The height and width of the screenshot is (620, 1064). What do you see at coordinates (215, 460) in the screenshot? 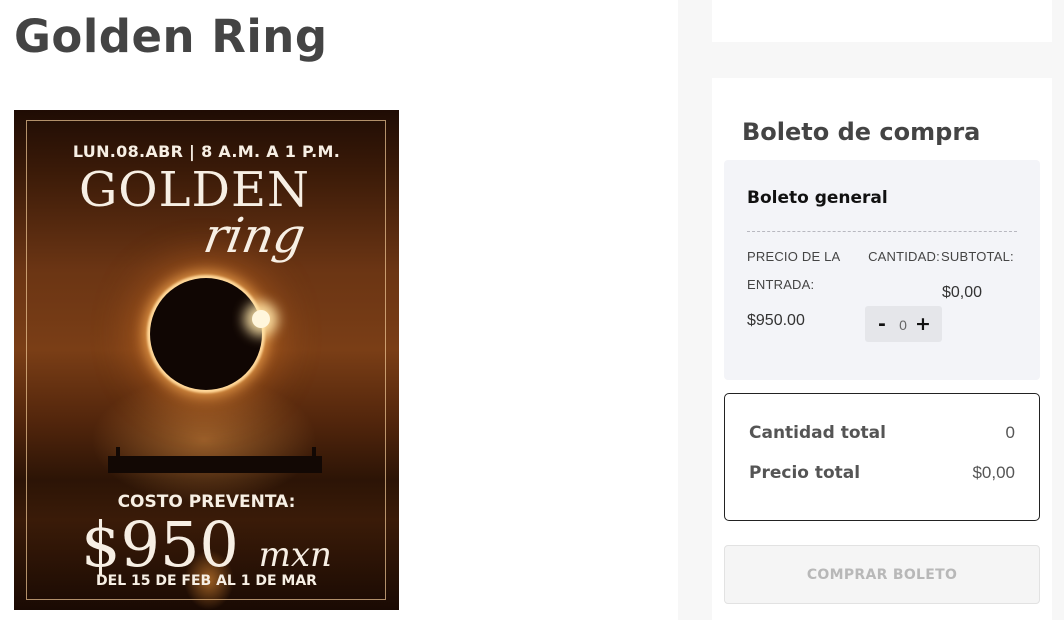
I see `ship-silhouette` at bounding box center [215, 460].